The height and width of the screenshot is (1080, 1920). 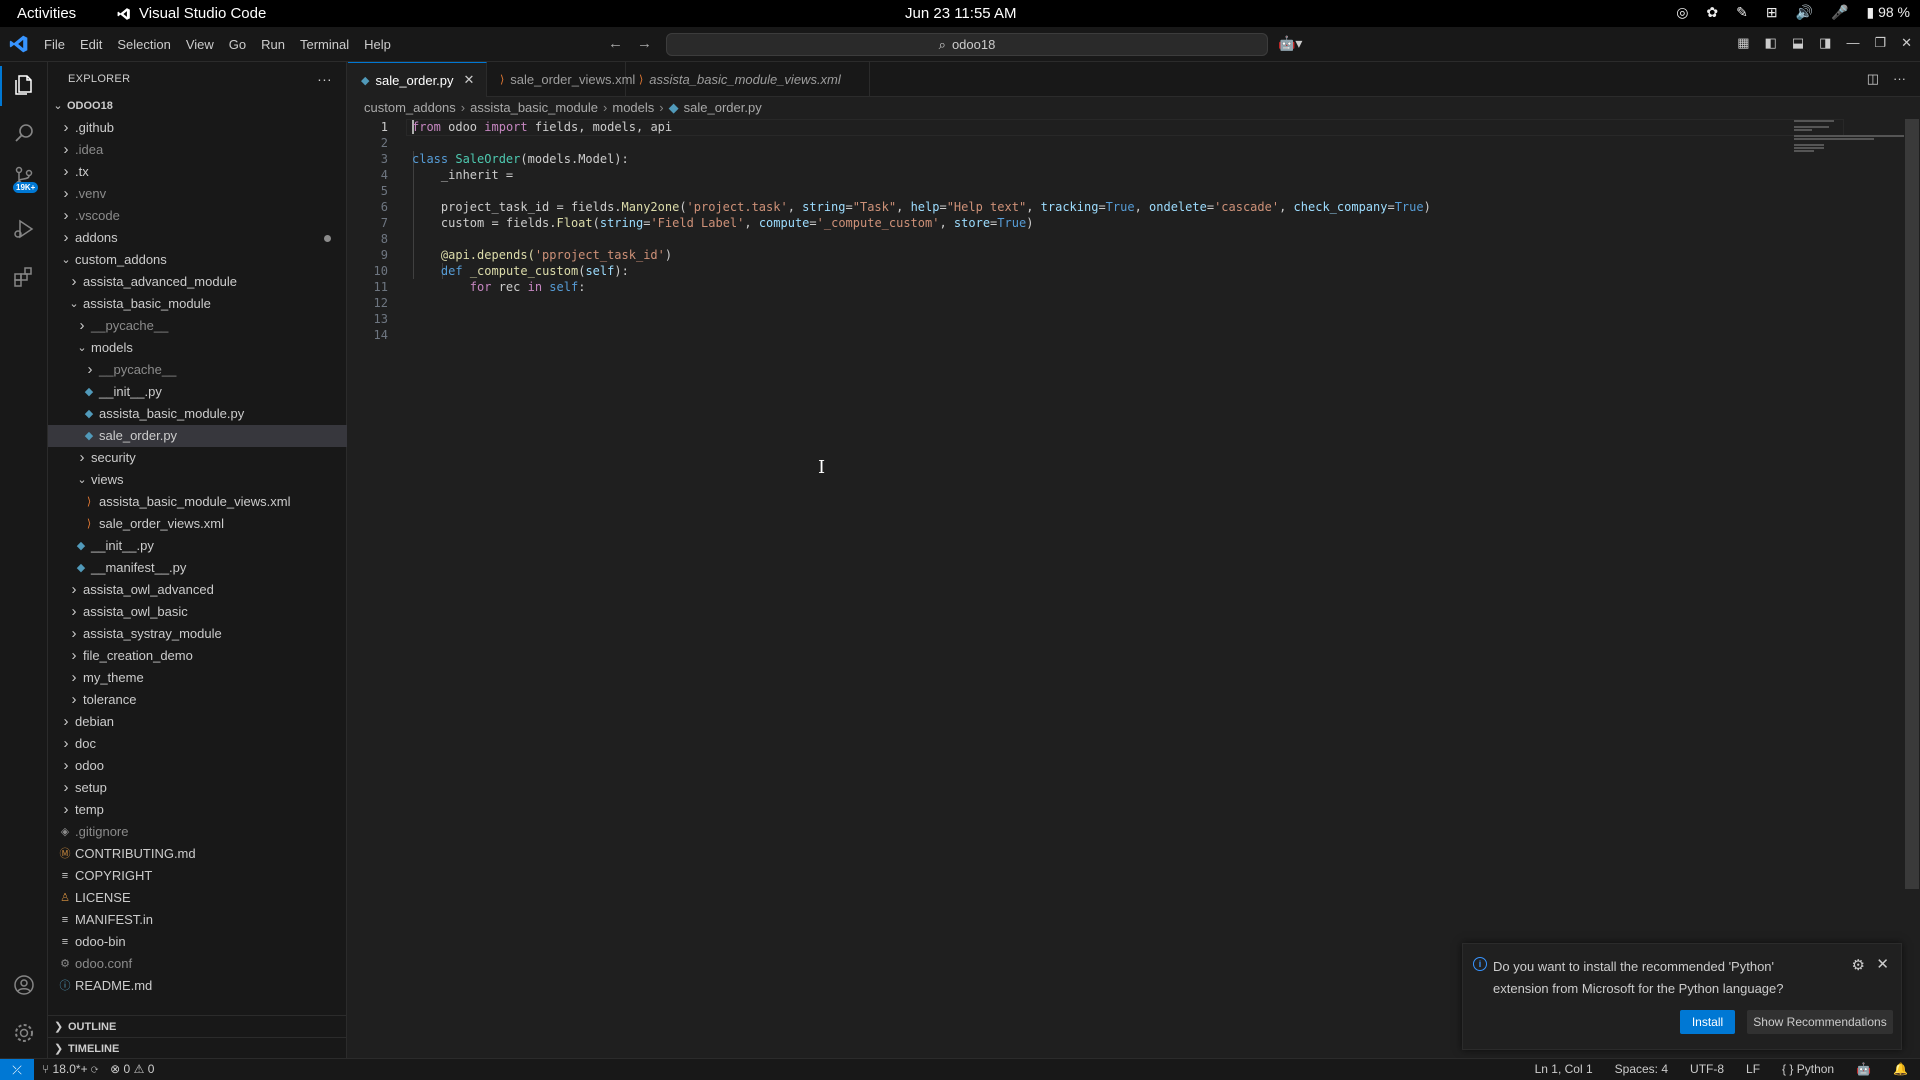 I want to click on accounts-icon, so click(x=24, y=985).